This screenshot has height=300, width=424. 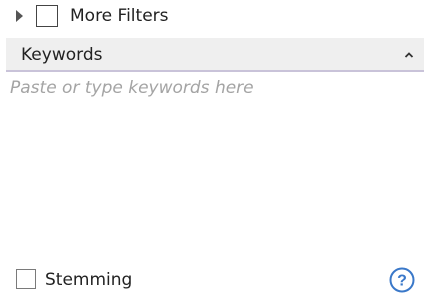 What do you see at coordinates (215, 55) in the screenshot?
I see `keywords-section-header: Keywords` at bounding box center [215, 55].